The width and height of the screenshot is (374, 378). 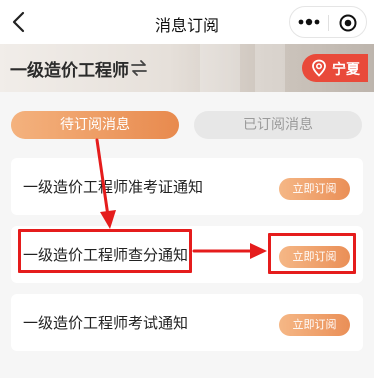 What do you see at coordinates (69, 68) in the screenshot?
I see `exam-name: 一级造价工程师` at bounding box center [69, 68].